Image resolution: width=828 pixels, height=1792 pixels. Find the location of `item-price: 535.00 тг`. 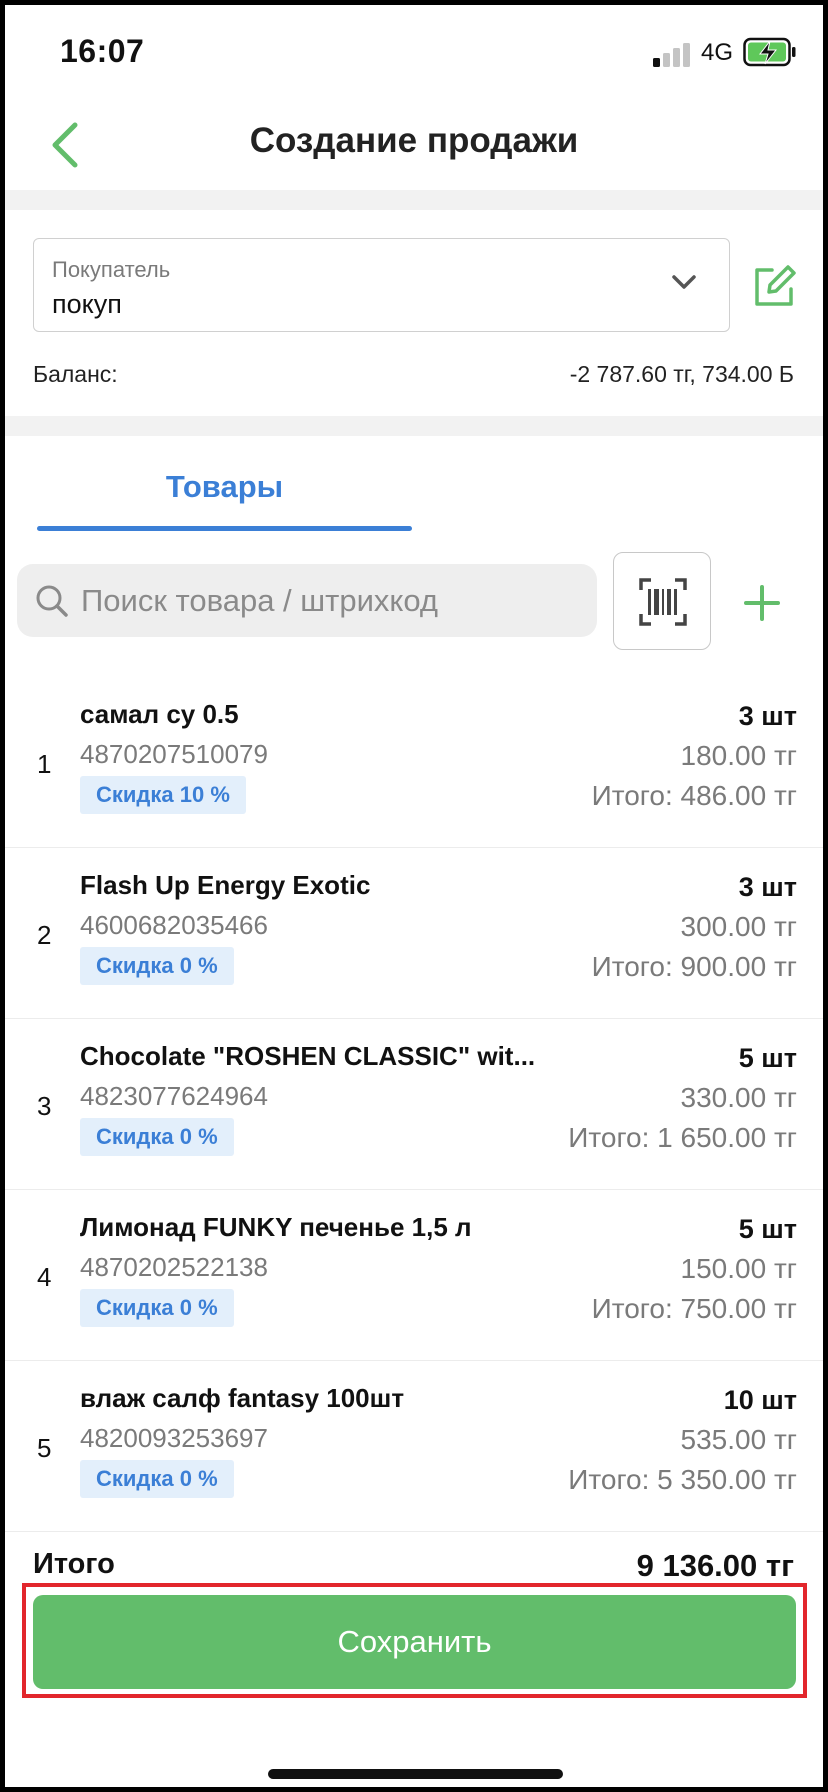

item-price: 535.00 тг is located at coordinates (738, 1439).